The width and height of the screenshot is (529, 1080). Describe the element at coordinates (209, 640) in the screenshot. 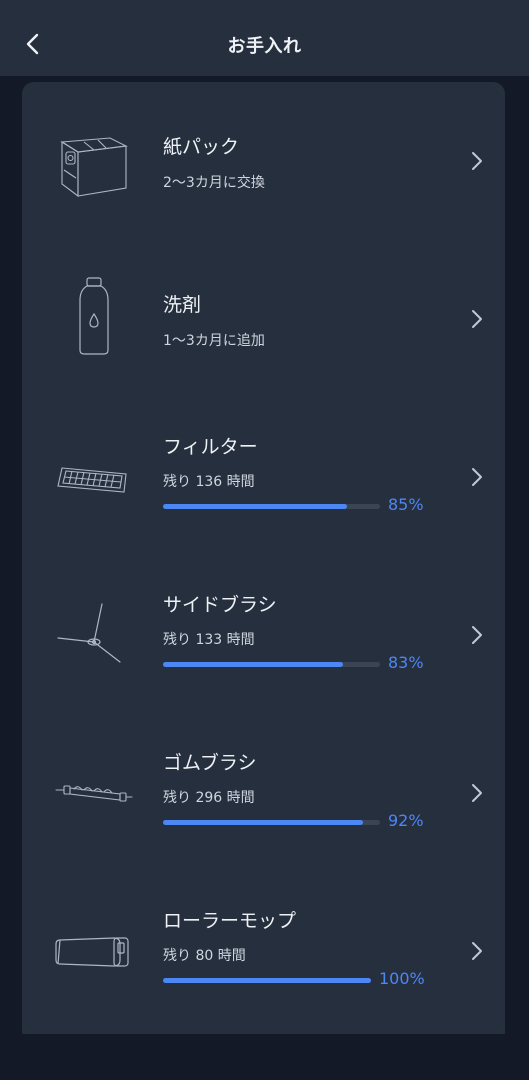

I see `item-subtitle: 残り 133 時間` at that location.